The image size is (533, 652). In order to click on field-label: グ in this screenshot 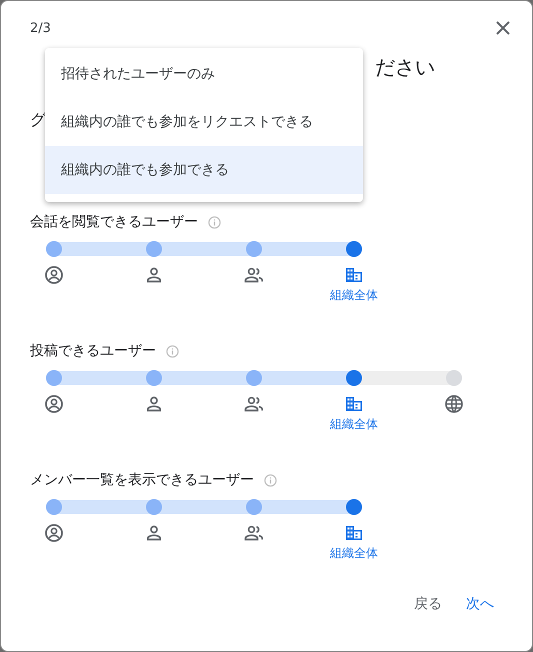, I will do `click(38, 119)`.